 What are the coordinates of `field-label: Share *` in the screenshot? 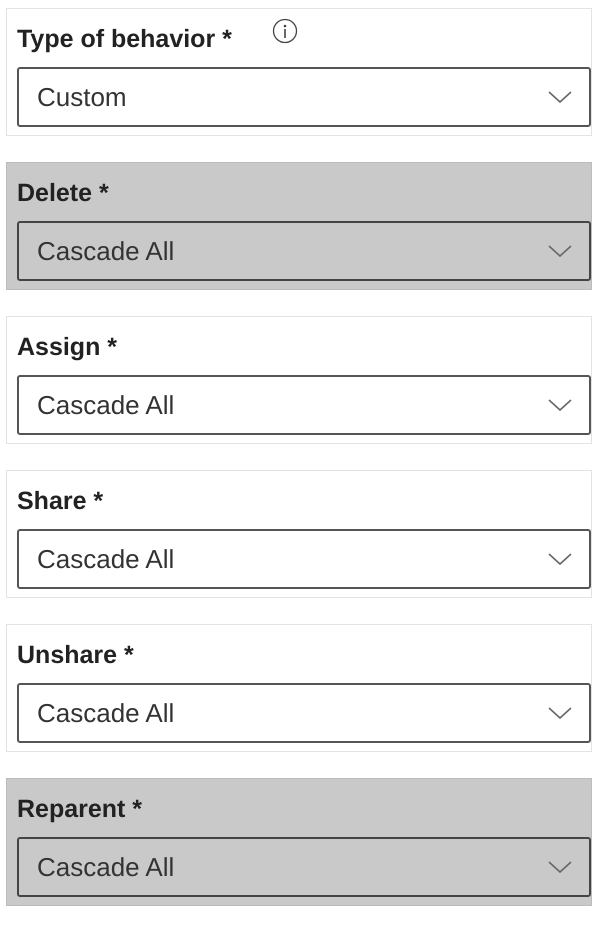 It's located at (60, 501).